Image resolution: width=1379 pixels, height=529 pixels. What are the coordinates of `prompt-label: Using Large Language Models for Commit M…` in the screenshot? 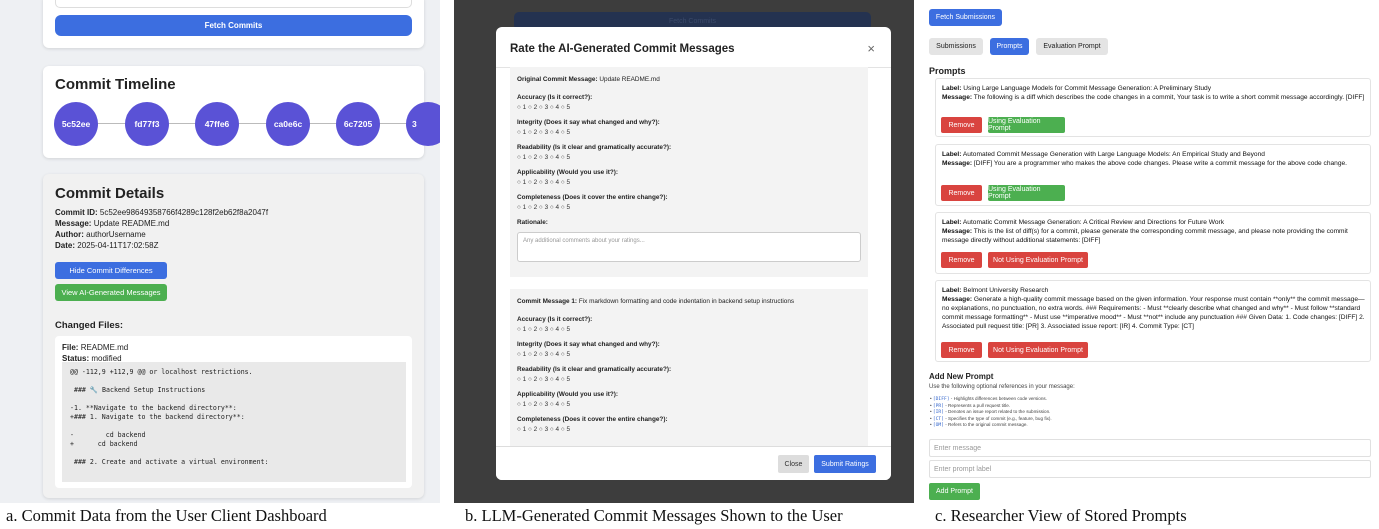 It's located at (1087, 88).